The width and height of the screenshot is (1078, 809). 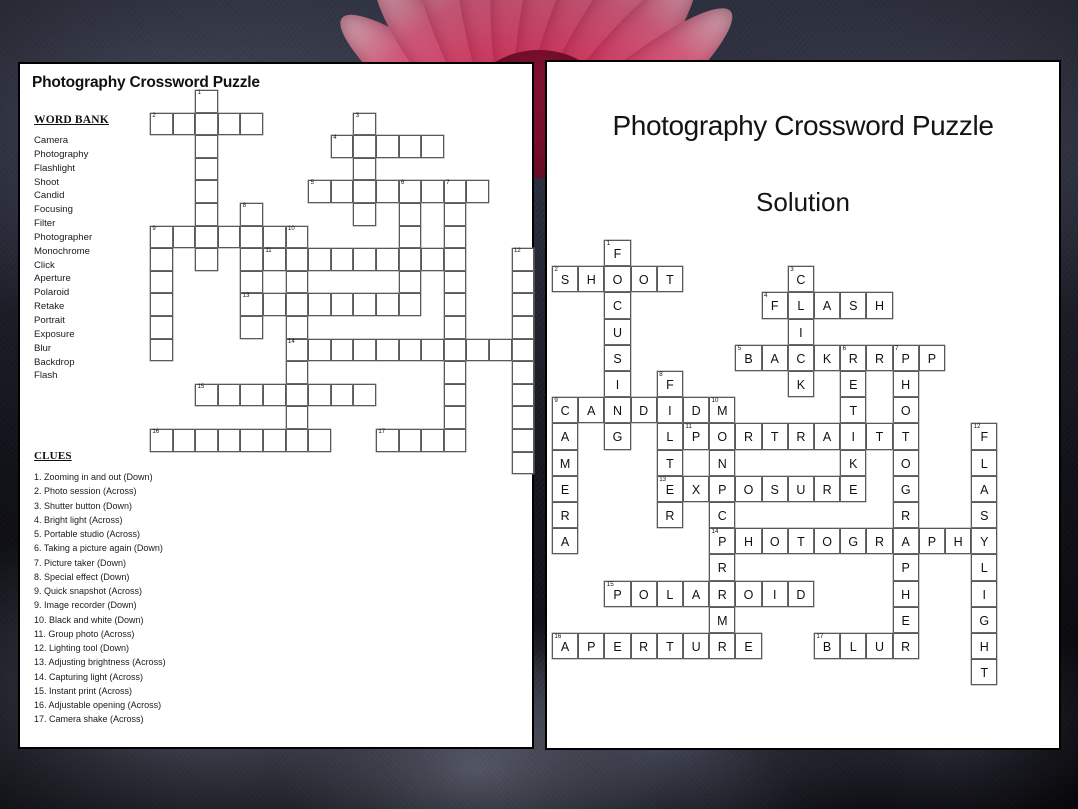 I want to click on crossword-cell: 17 B, so click(x=827, y=646).